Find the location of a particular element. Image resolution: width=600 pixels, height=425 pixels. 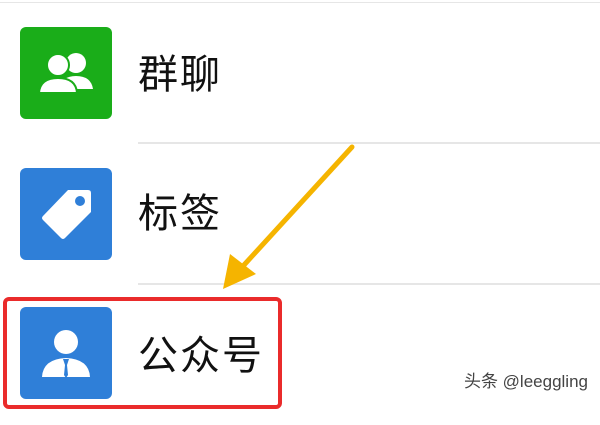

list-item-label: 标签 is located at coordinates (180, 214).